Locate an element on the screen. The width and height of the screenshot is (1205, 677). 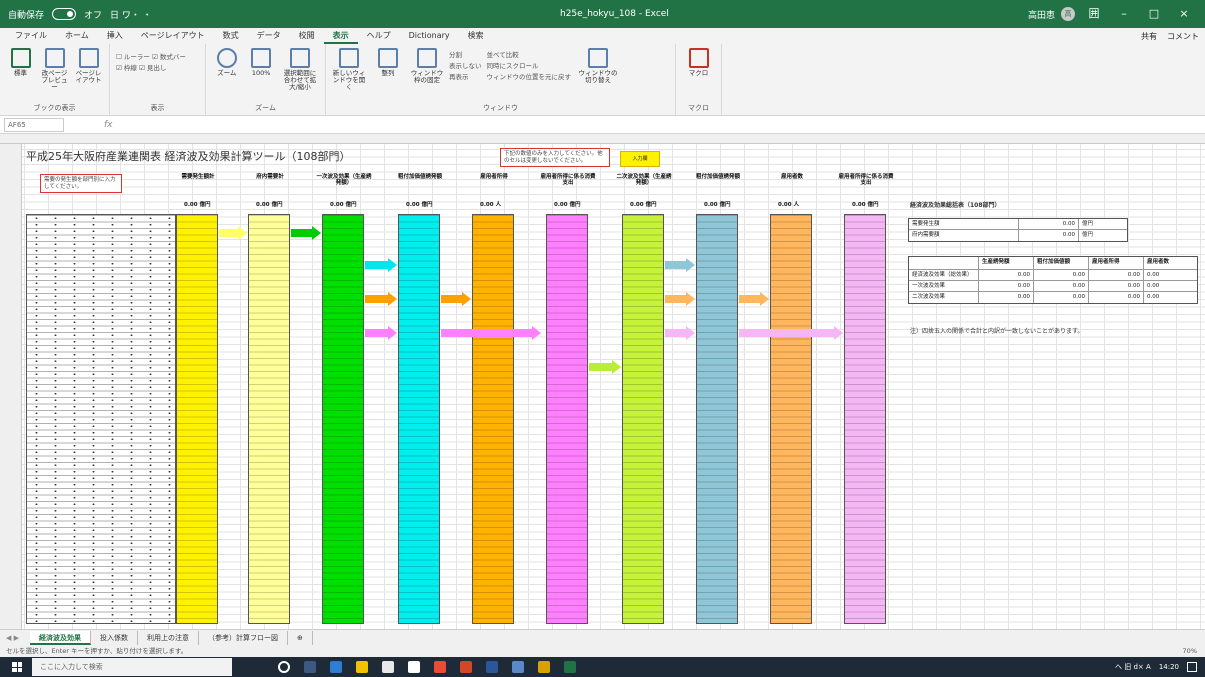
clock: 14:20 is located at coordinates (1169, 667).